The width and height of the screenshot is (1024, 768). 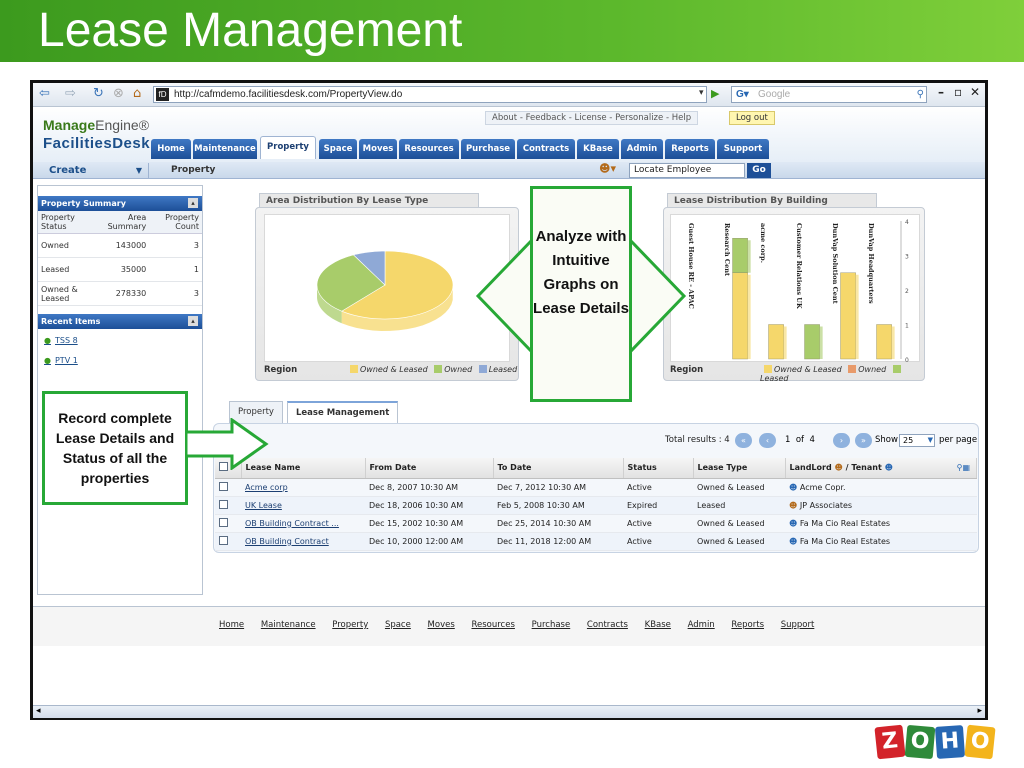 What do you see at coordinates (800, 440) in the screenshot?
I see `page-indicator: 1 of 4` at bounding box center [800, 440].